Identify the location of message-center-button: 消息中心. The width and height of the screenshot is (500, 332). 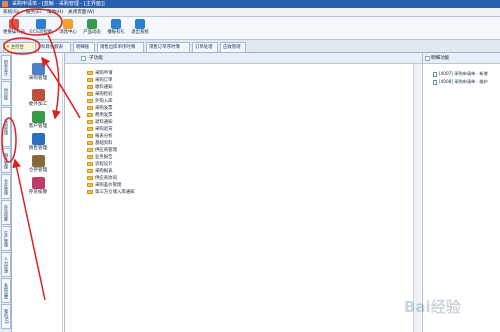
(68, 28).